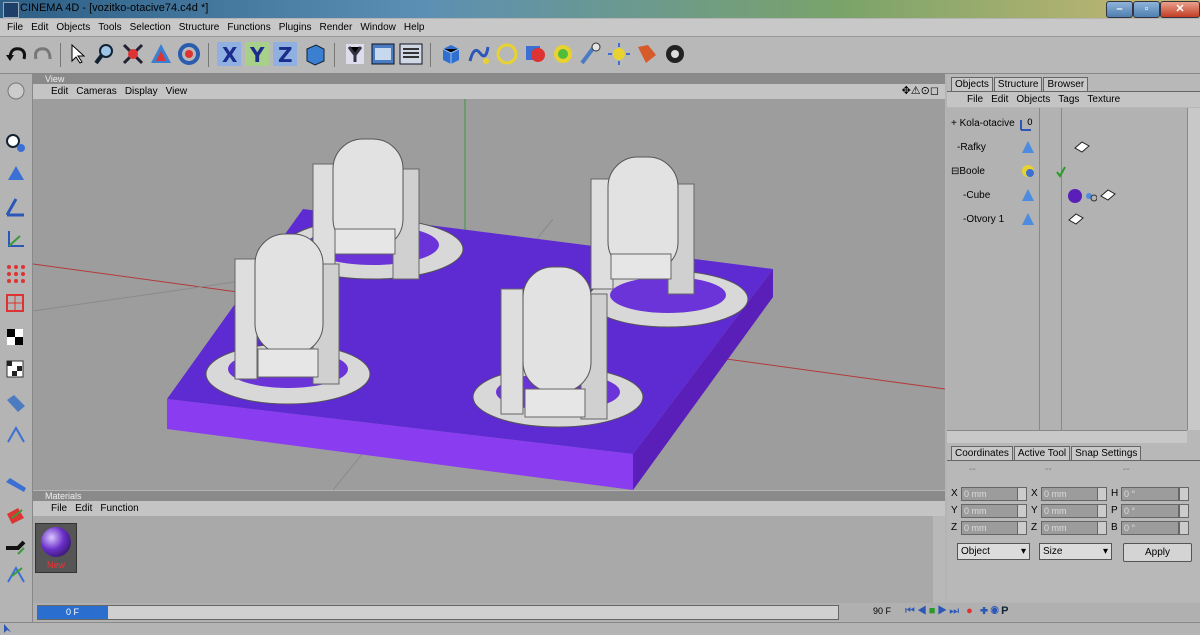  I want to click on tab-structure: Structure, so click(1018, 84).